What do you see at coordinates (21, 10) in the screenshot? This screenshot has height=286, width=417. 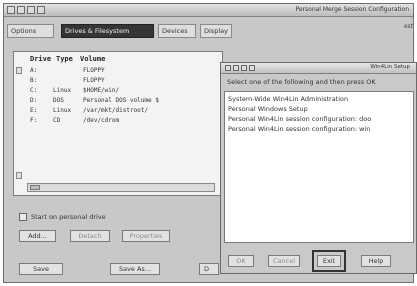 I see `minimize-icon` at bounding box center [21, 10].